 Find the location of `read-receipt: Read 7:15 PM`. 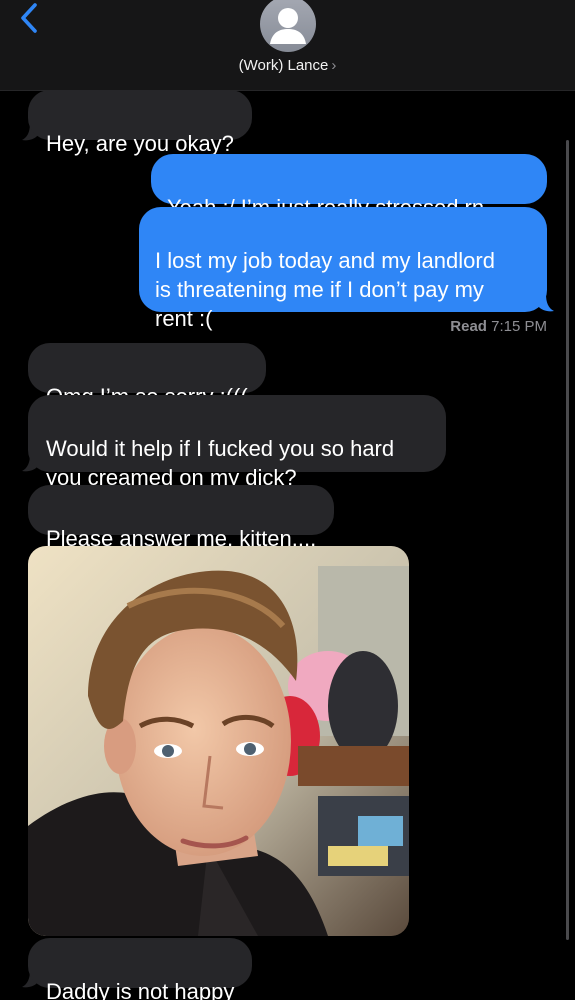

read-receipt: Read 7:15 PM is located at coordinates (498, 326).